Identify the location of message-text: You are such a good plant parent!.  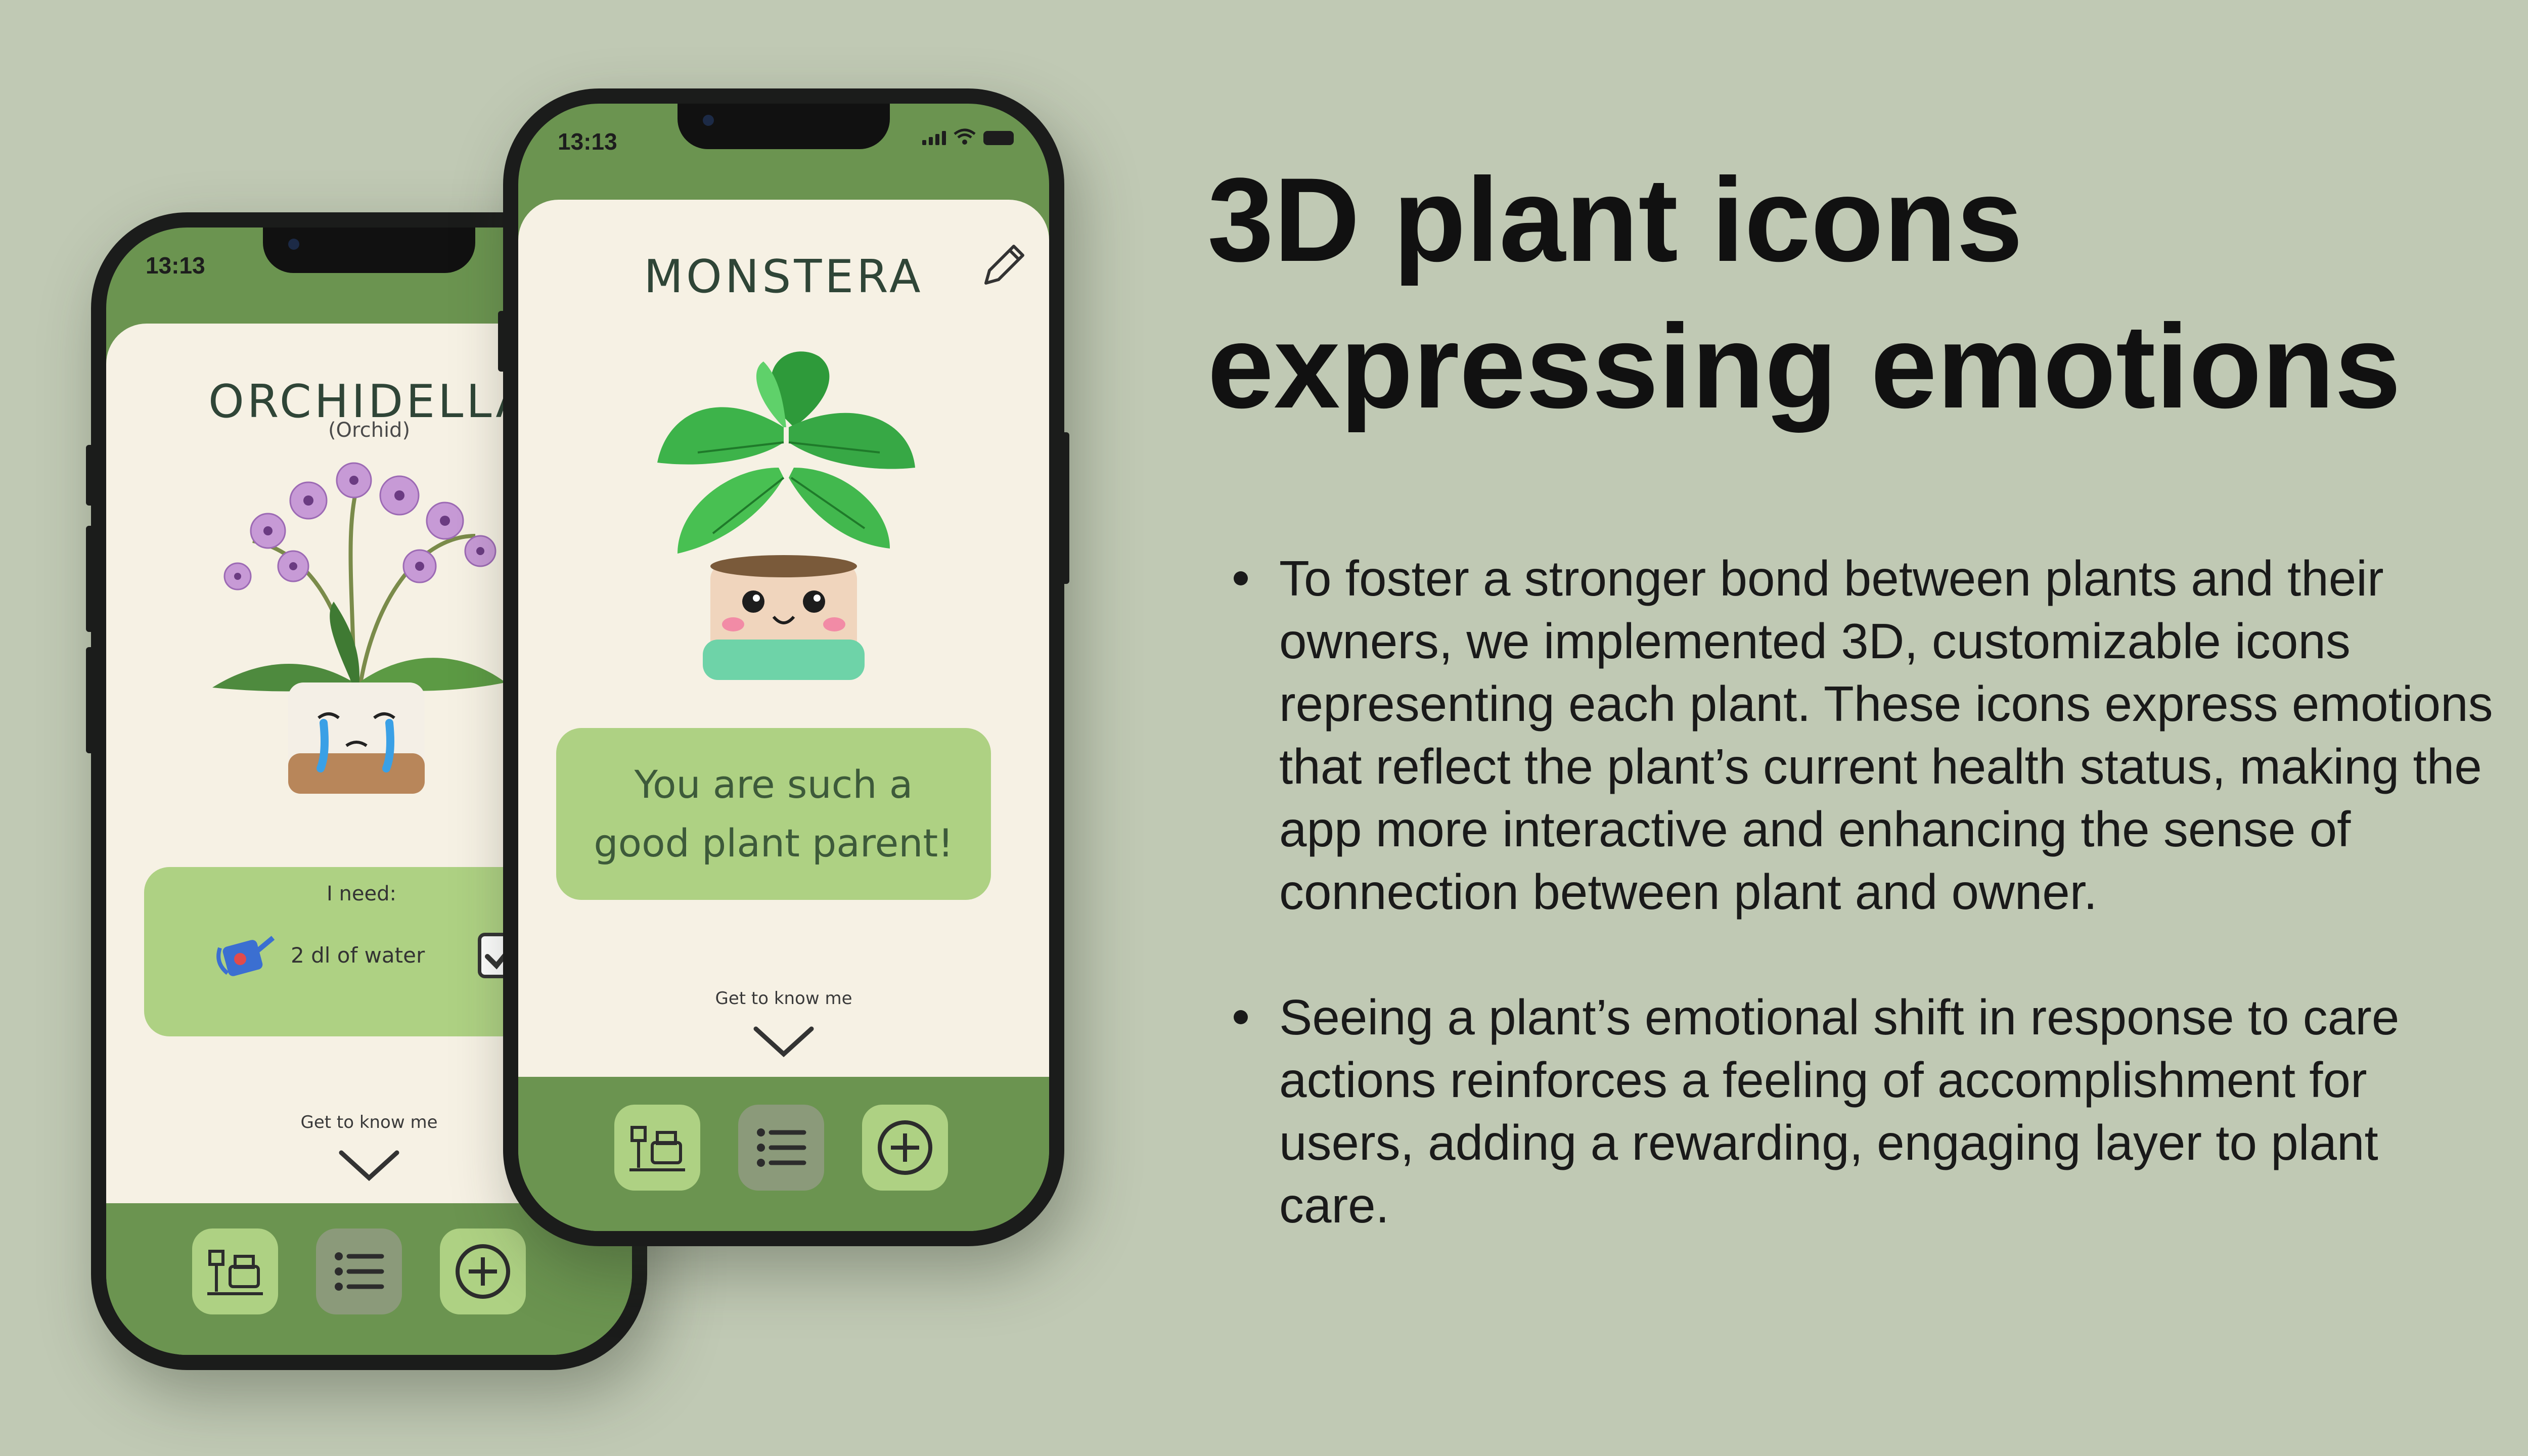
(774, 814).